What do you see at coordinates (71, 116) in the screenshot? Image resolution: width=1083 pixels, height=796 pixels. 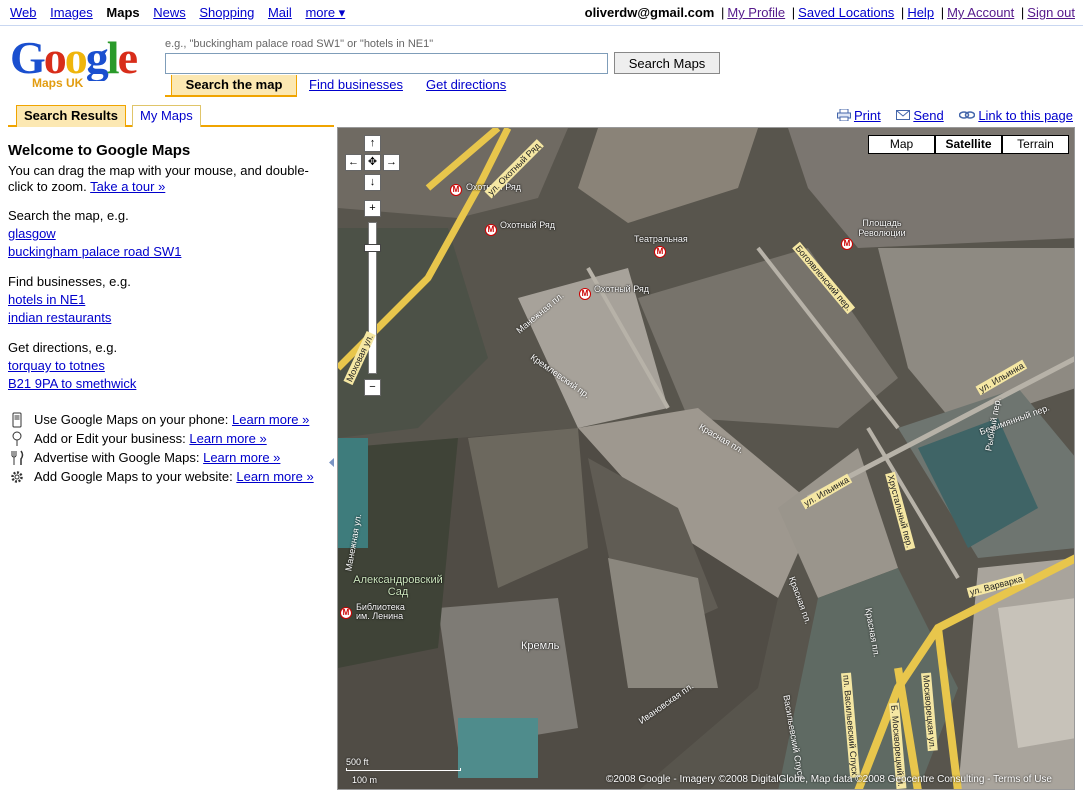 I see `tab-search-results: Search Results` at bounding box center [71, 116].